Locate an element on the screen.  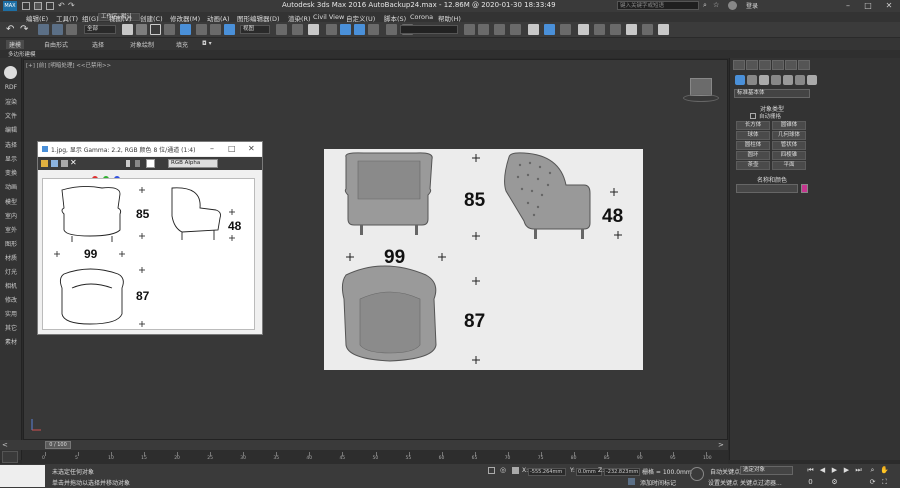
teapot-button: 茶壶 is located at coordinates (753, 165).